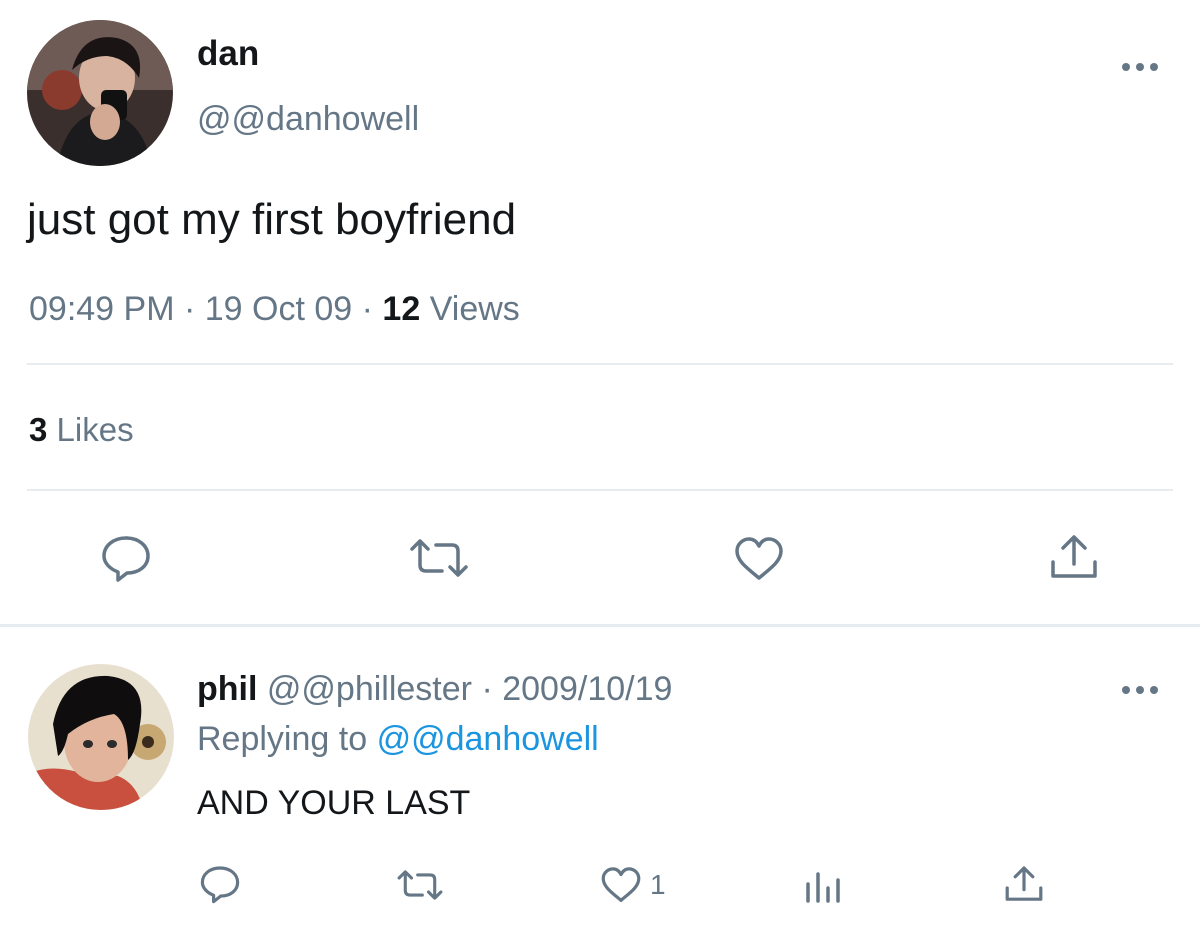  Describe the element at coordinates (658, 884) in the screenshot. I see `like-count: 1` at that location.